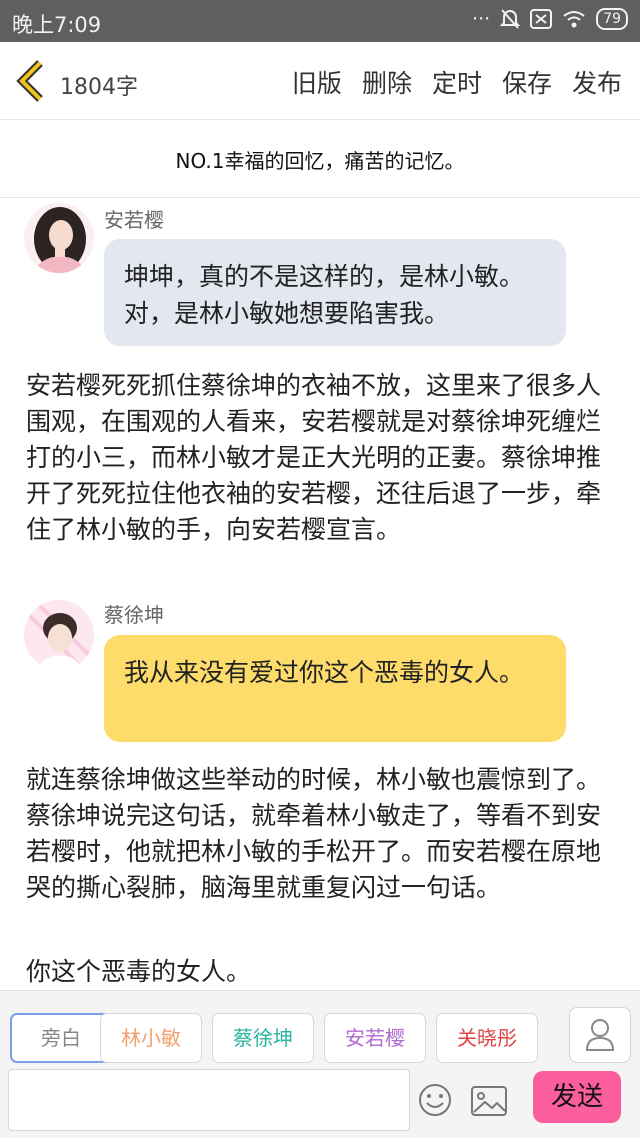 This screenshot has width=640, height=1138. I want to click on header-actions: 旧版 删除 定时 保存 发布, so click(457, 82).